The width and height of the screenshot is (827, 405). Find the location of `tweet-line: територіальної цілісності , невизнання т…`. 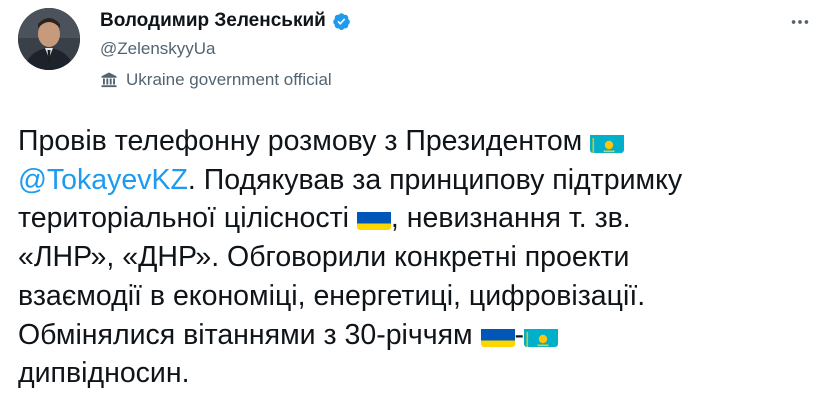

tweet-line: територіальної цілісності , невизнання т… is located at coordinates (418, 218).